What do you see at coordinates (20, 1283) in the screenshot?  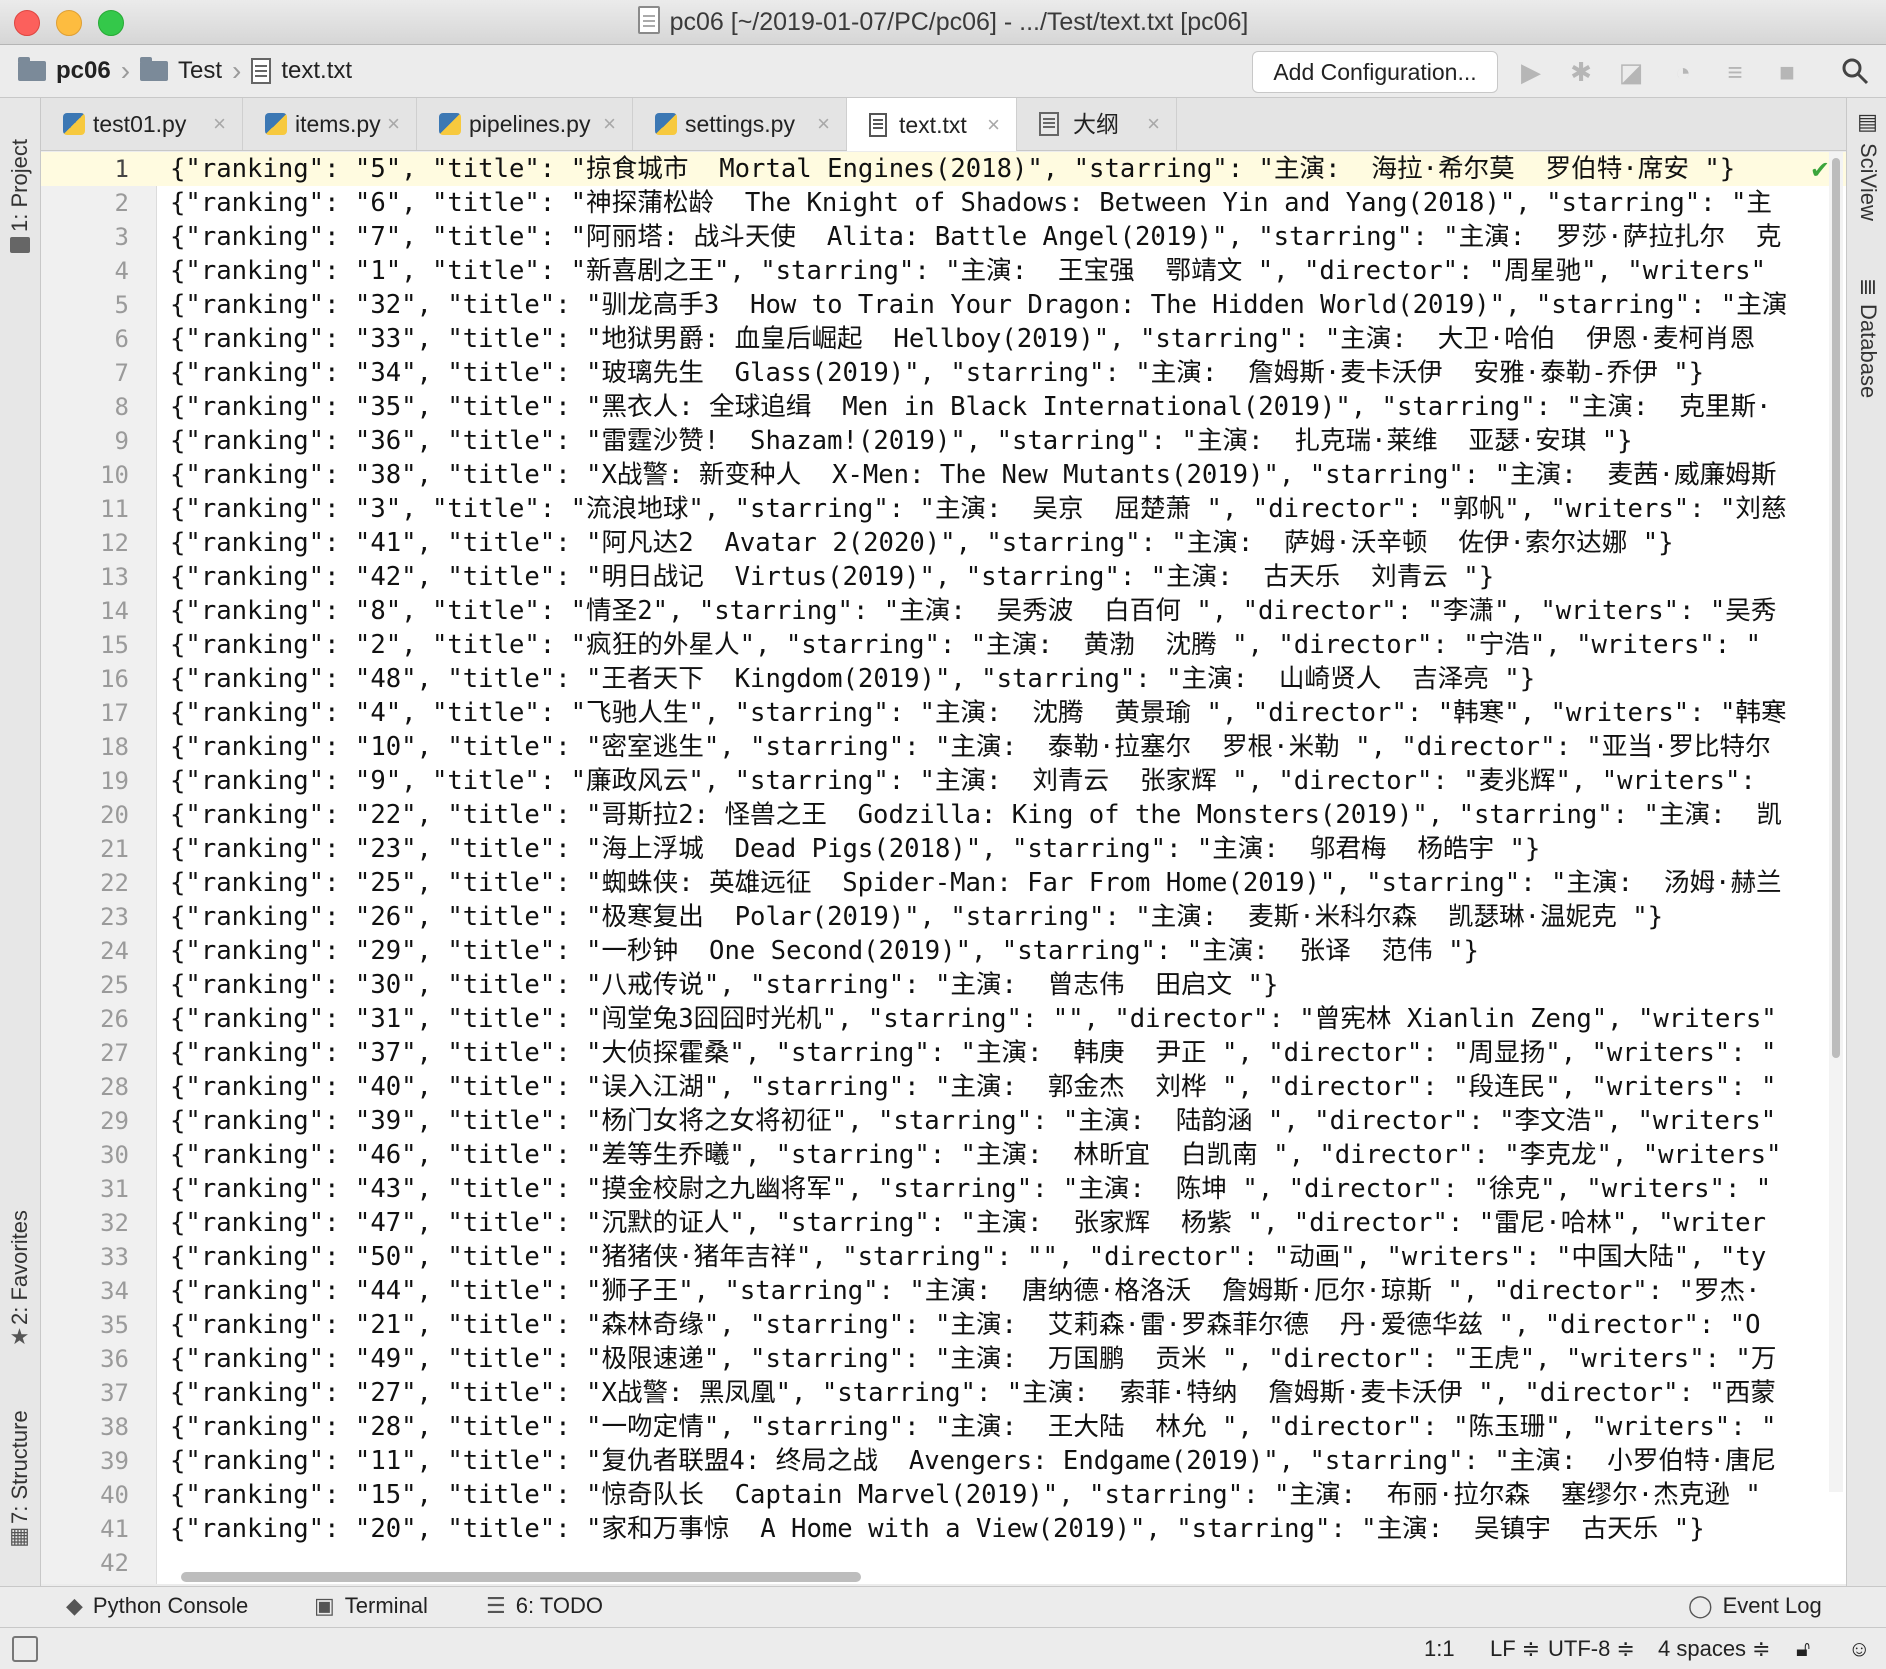 I see `favorites-tool-tab: ★ 2: Favorites` at bounding box center [20, 1283].